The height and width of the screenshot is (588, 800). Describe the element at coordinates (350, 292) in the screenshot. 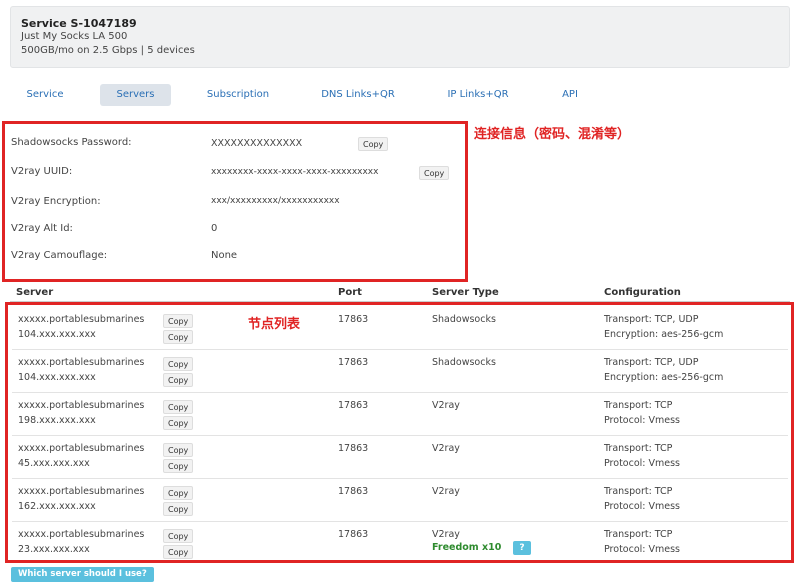

I see `header-port: Port` at that location.